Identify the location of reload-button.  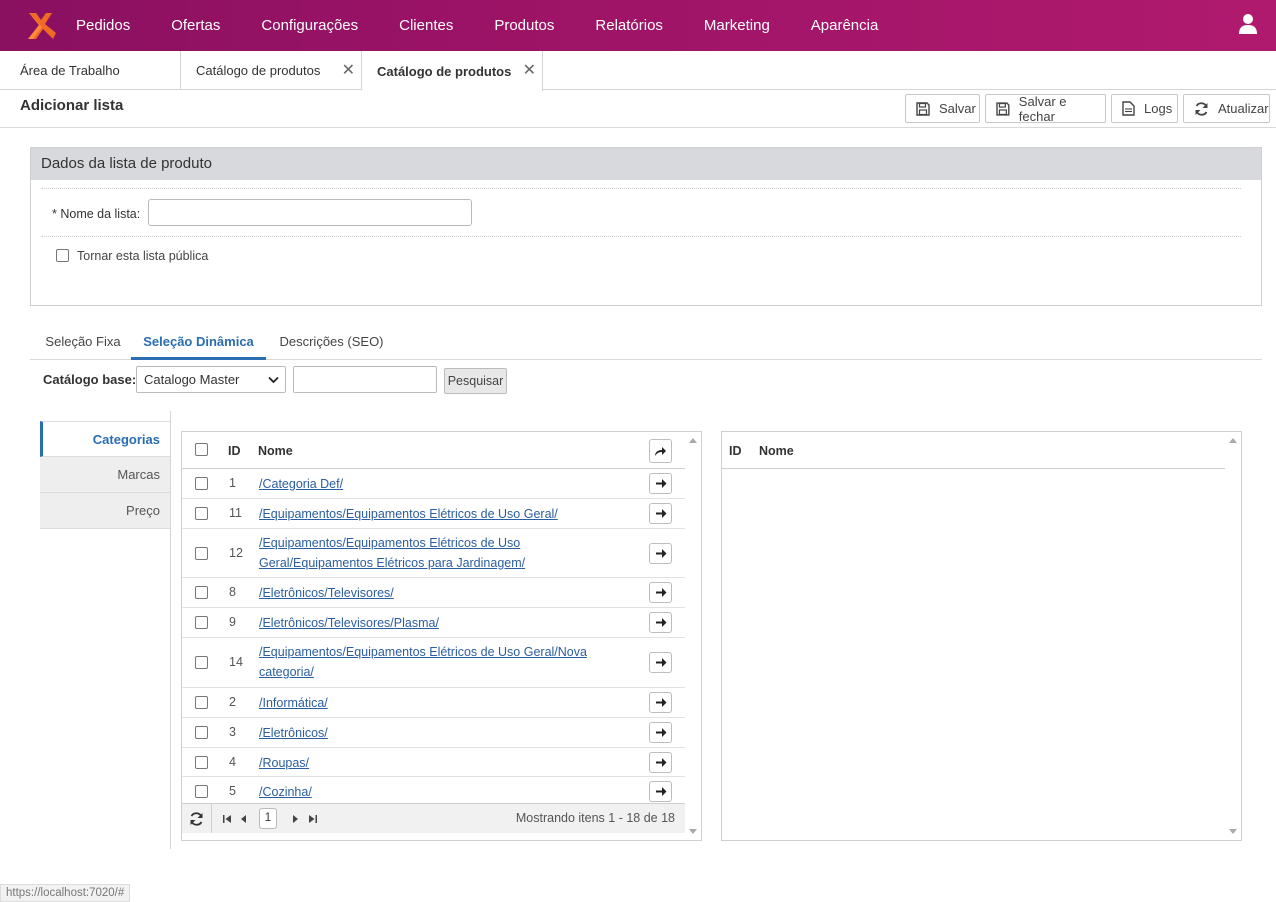
(197, 818).